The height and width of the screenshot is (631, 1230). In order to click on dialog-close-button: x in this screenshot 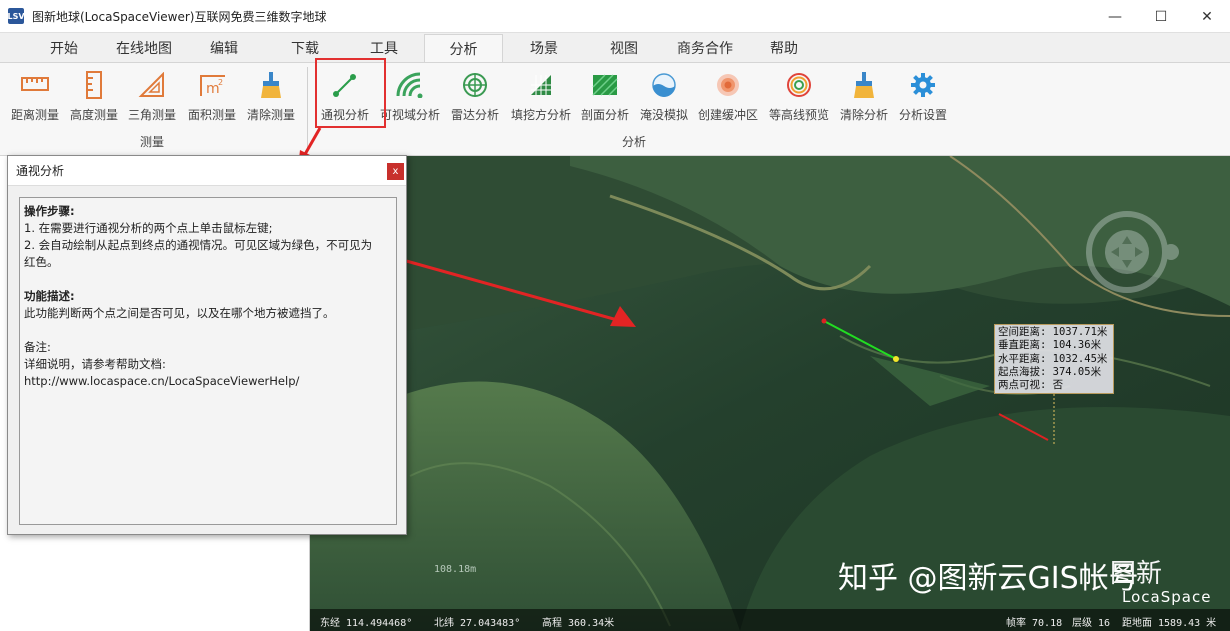, I will do `click(395, 171)`.